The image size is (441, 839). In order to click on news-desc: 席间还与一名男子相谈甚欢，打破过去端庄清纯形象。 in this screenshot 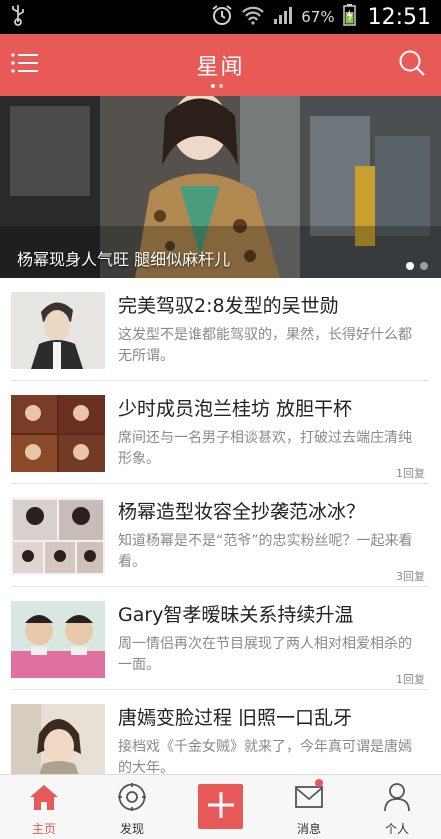, I will do `click(265, 448)`.